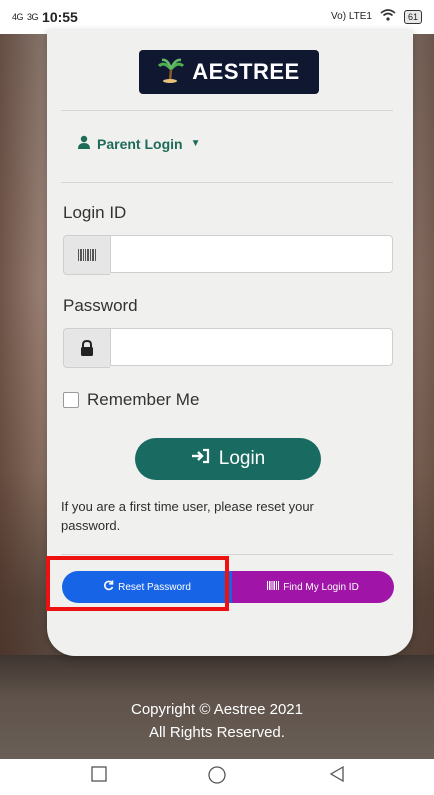 The height and width of the screenshot is (795, 434). Describe the element at coordinates (33, 16) in the screenshot. I see `network-indicator-2: 3G` at that location.